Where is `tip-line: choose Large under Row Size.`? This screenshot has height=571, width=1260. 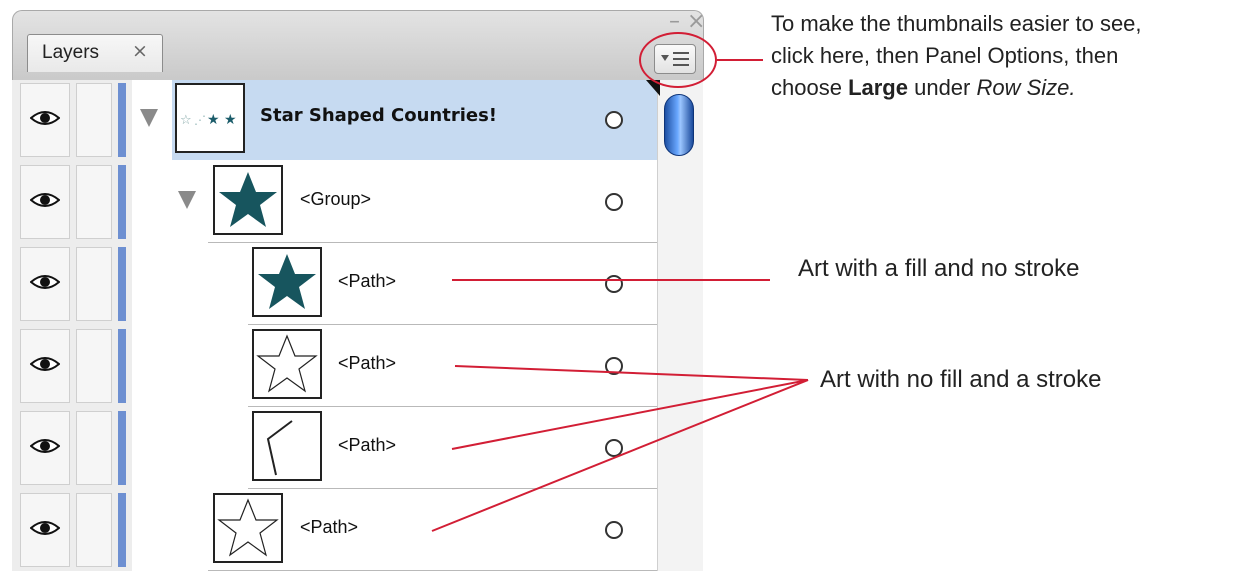 tip-line: choose Large under Row Size. is located at coordinates (956, 88).